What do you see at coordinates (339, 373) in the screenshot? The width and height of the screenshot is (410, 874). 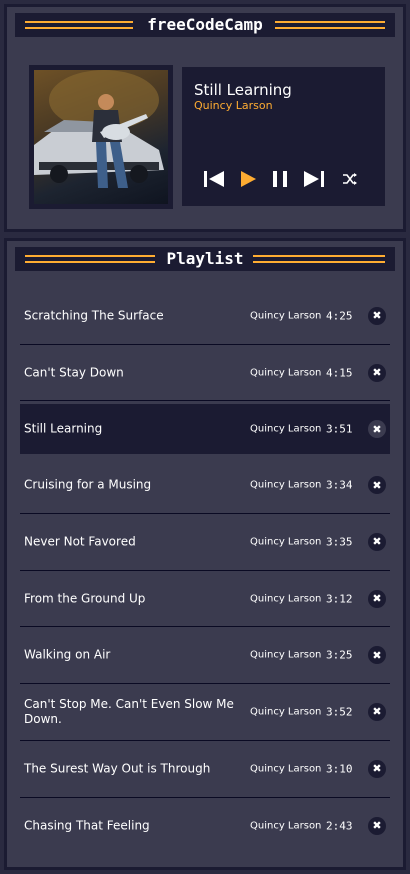 I see `song-duration: 4:15` at bounding box center [339, 373].